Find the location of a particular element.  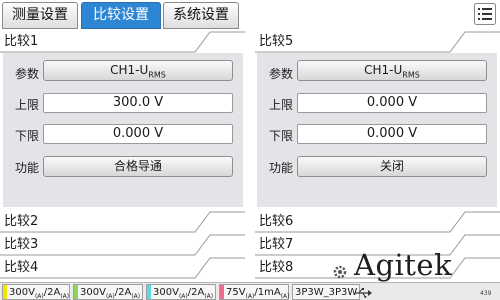

compare-4-header: 比较4 is located at coordinates (122, 268).